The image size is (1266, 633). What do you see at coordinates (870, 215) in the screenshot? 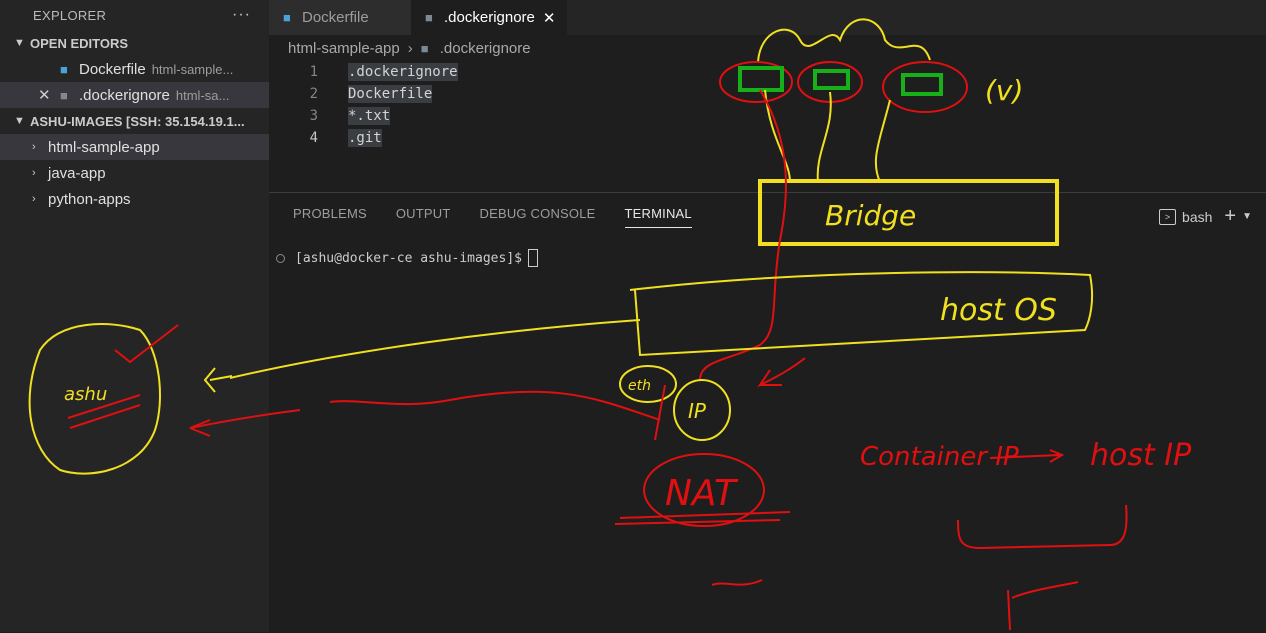
I see `ink-text: Bridge` at bounding box center [870, 215].